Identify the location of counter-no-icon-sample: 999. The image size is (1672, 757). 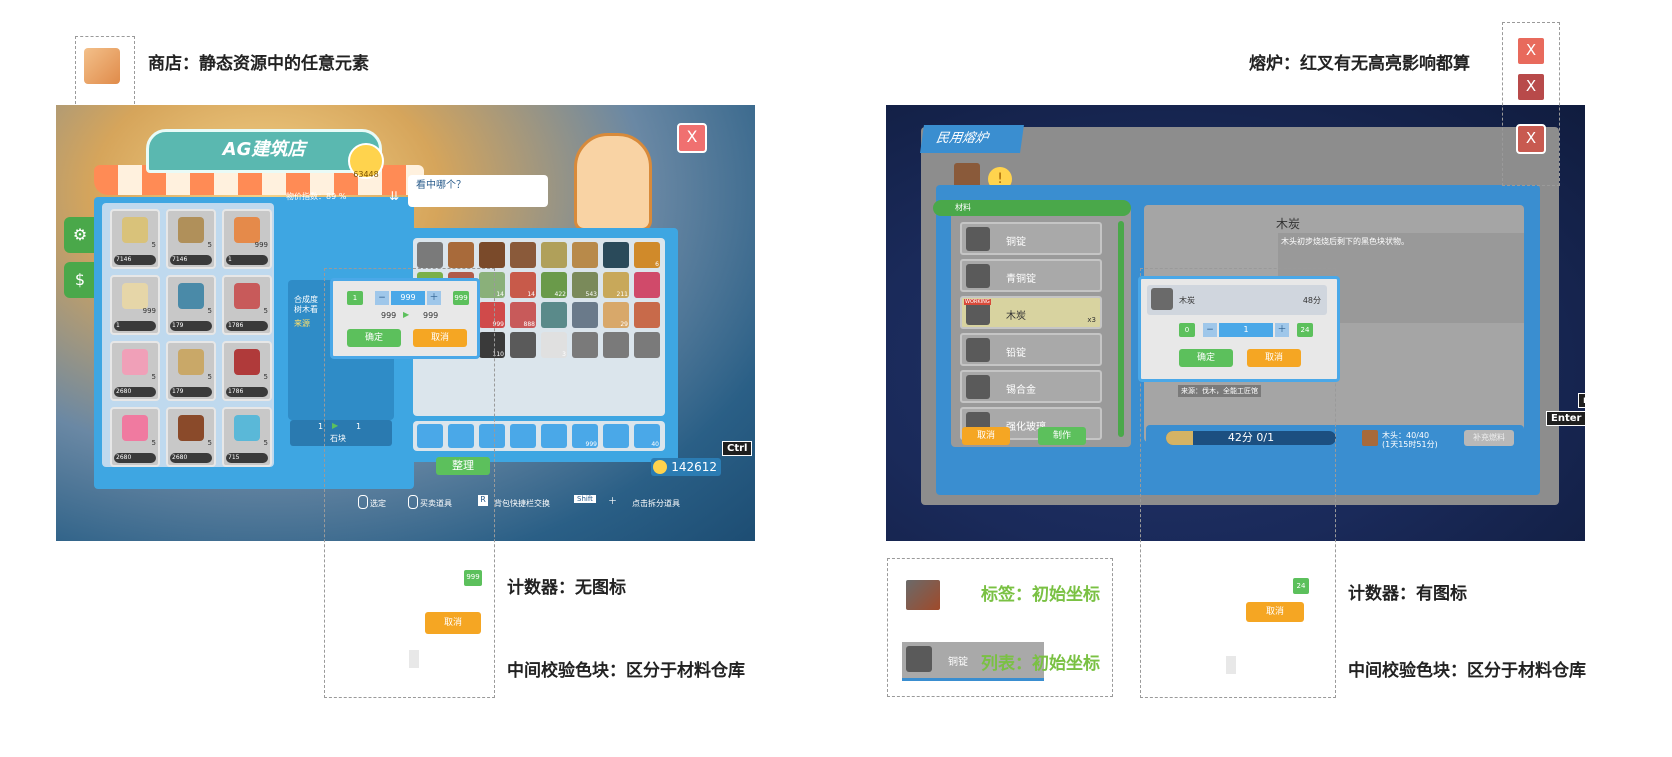
(473, 578).